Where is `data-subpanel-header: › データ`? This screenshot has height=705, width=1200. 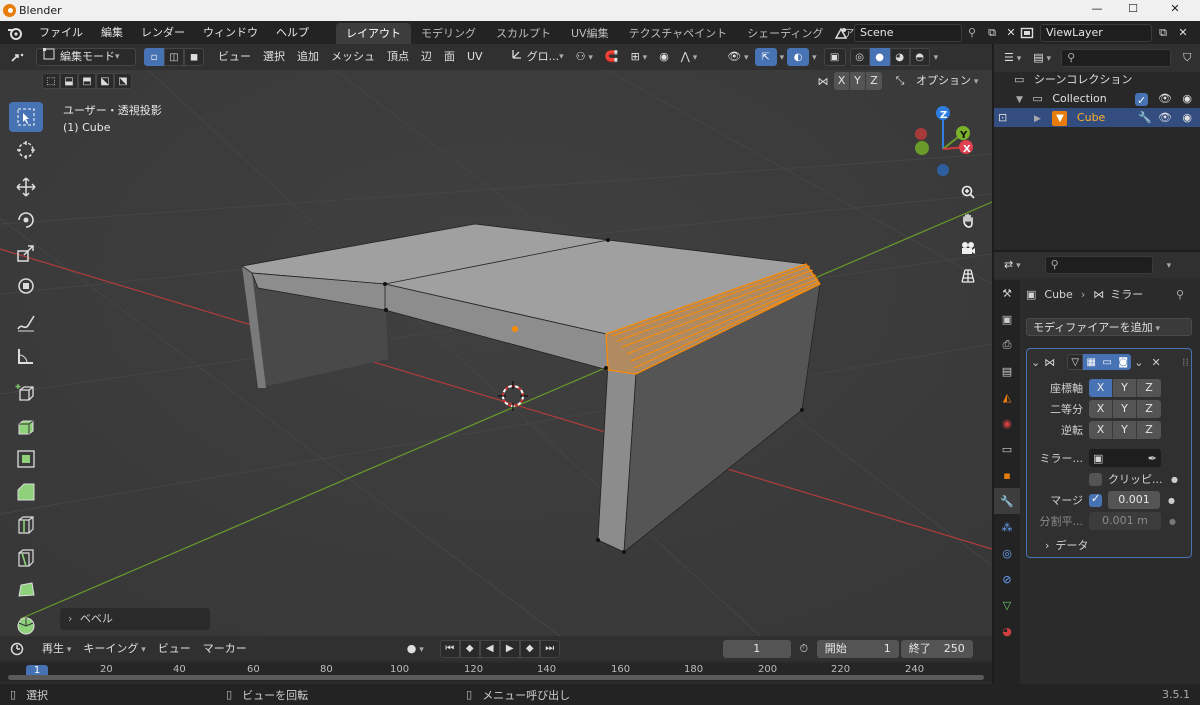 data-subpanel-header: › データ is located at coordinates (1066, 545).